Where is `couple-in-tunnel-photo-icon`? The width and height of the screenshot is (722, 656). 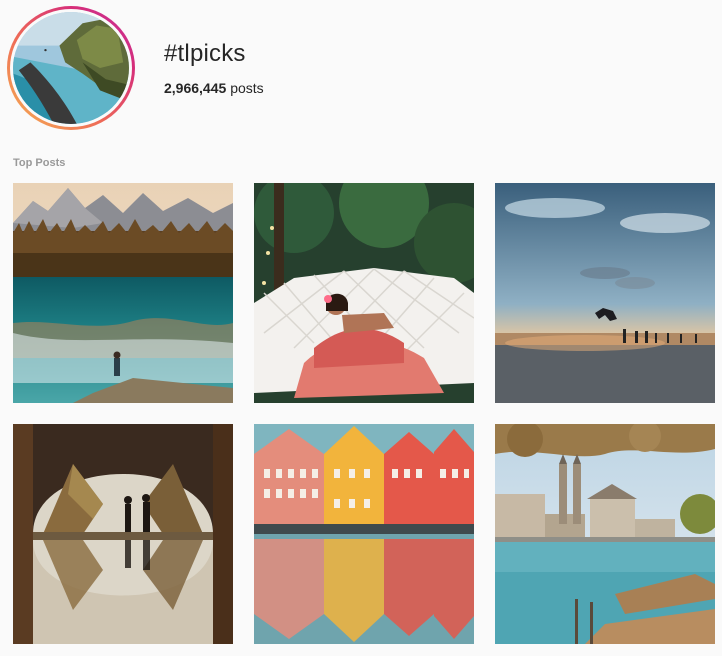
couple-in-tunnel-photo-icon is located at coordinates (123, 534).